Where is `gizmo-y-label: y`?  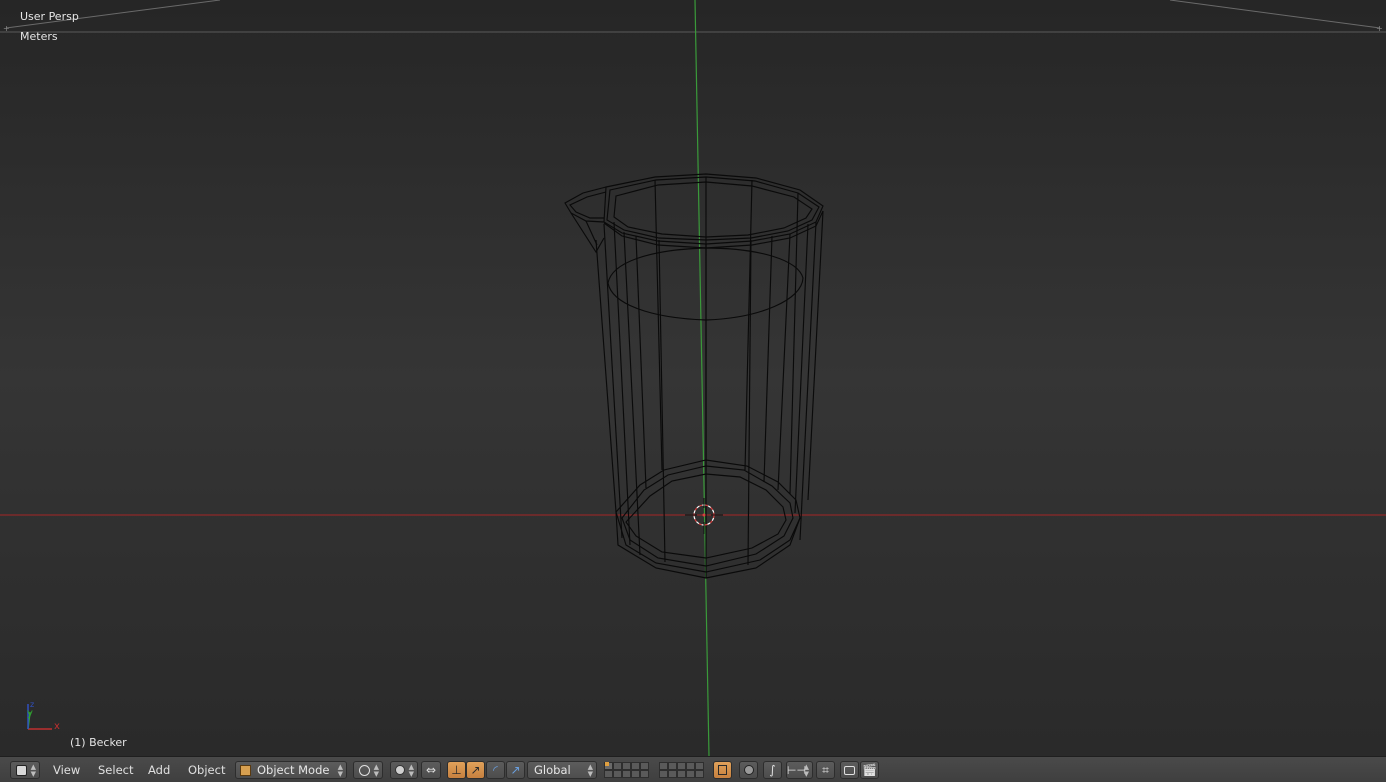 gizmo-y-label: y is located at coordinates (30, 713).